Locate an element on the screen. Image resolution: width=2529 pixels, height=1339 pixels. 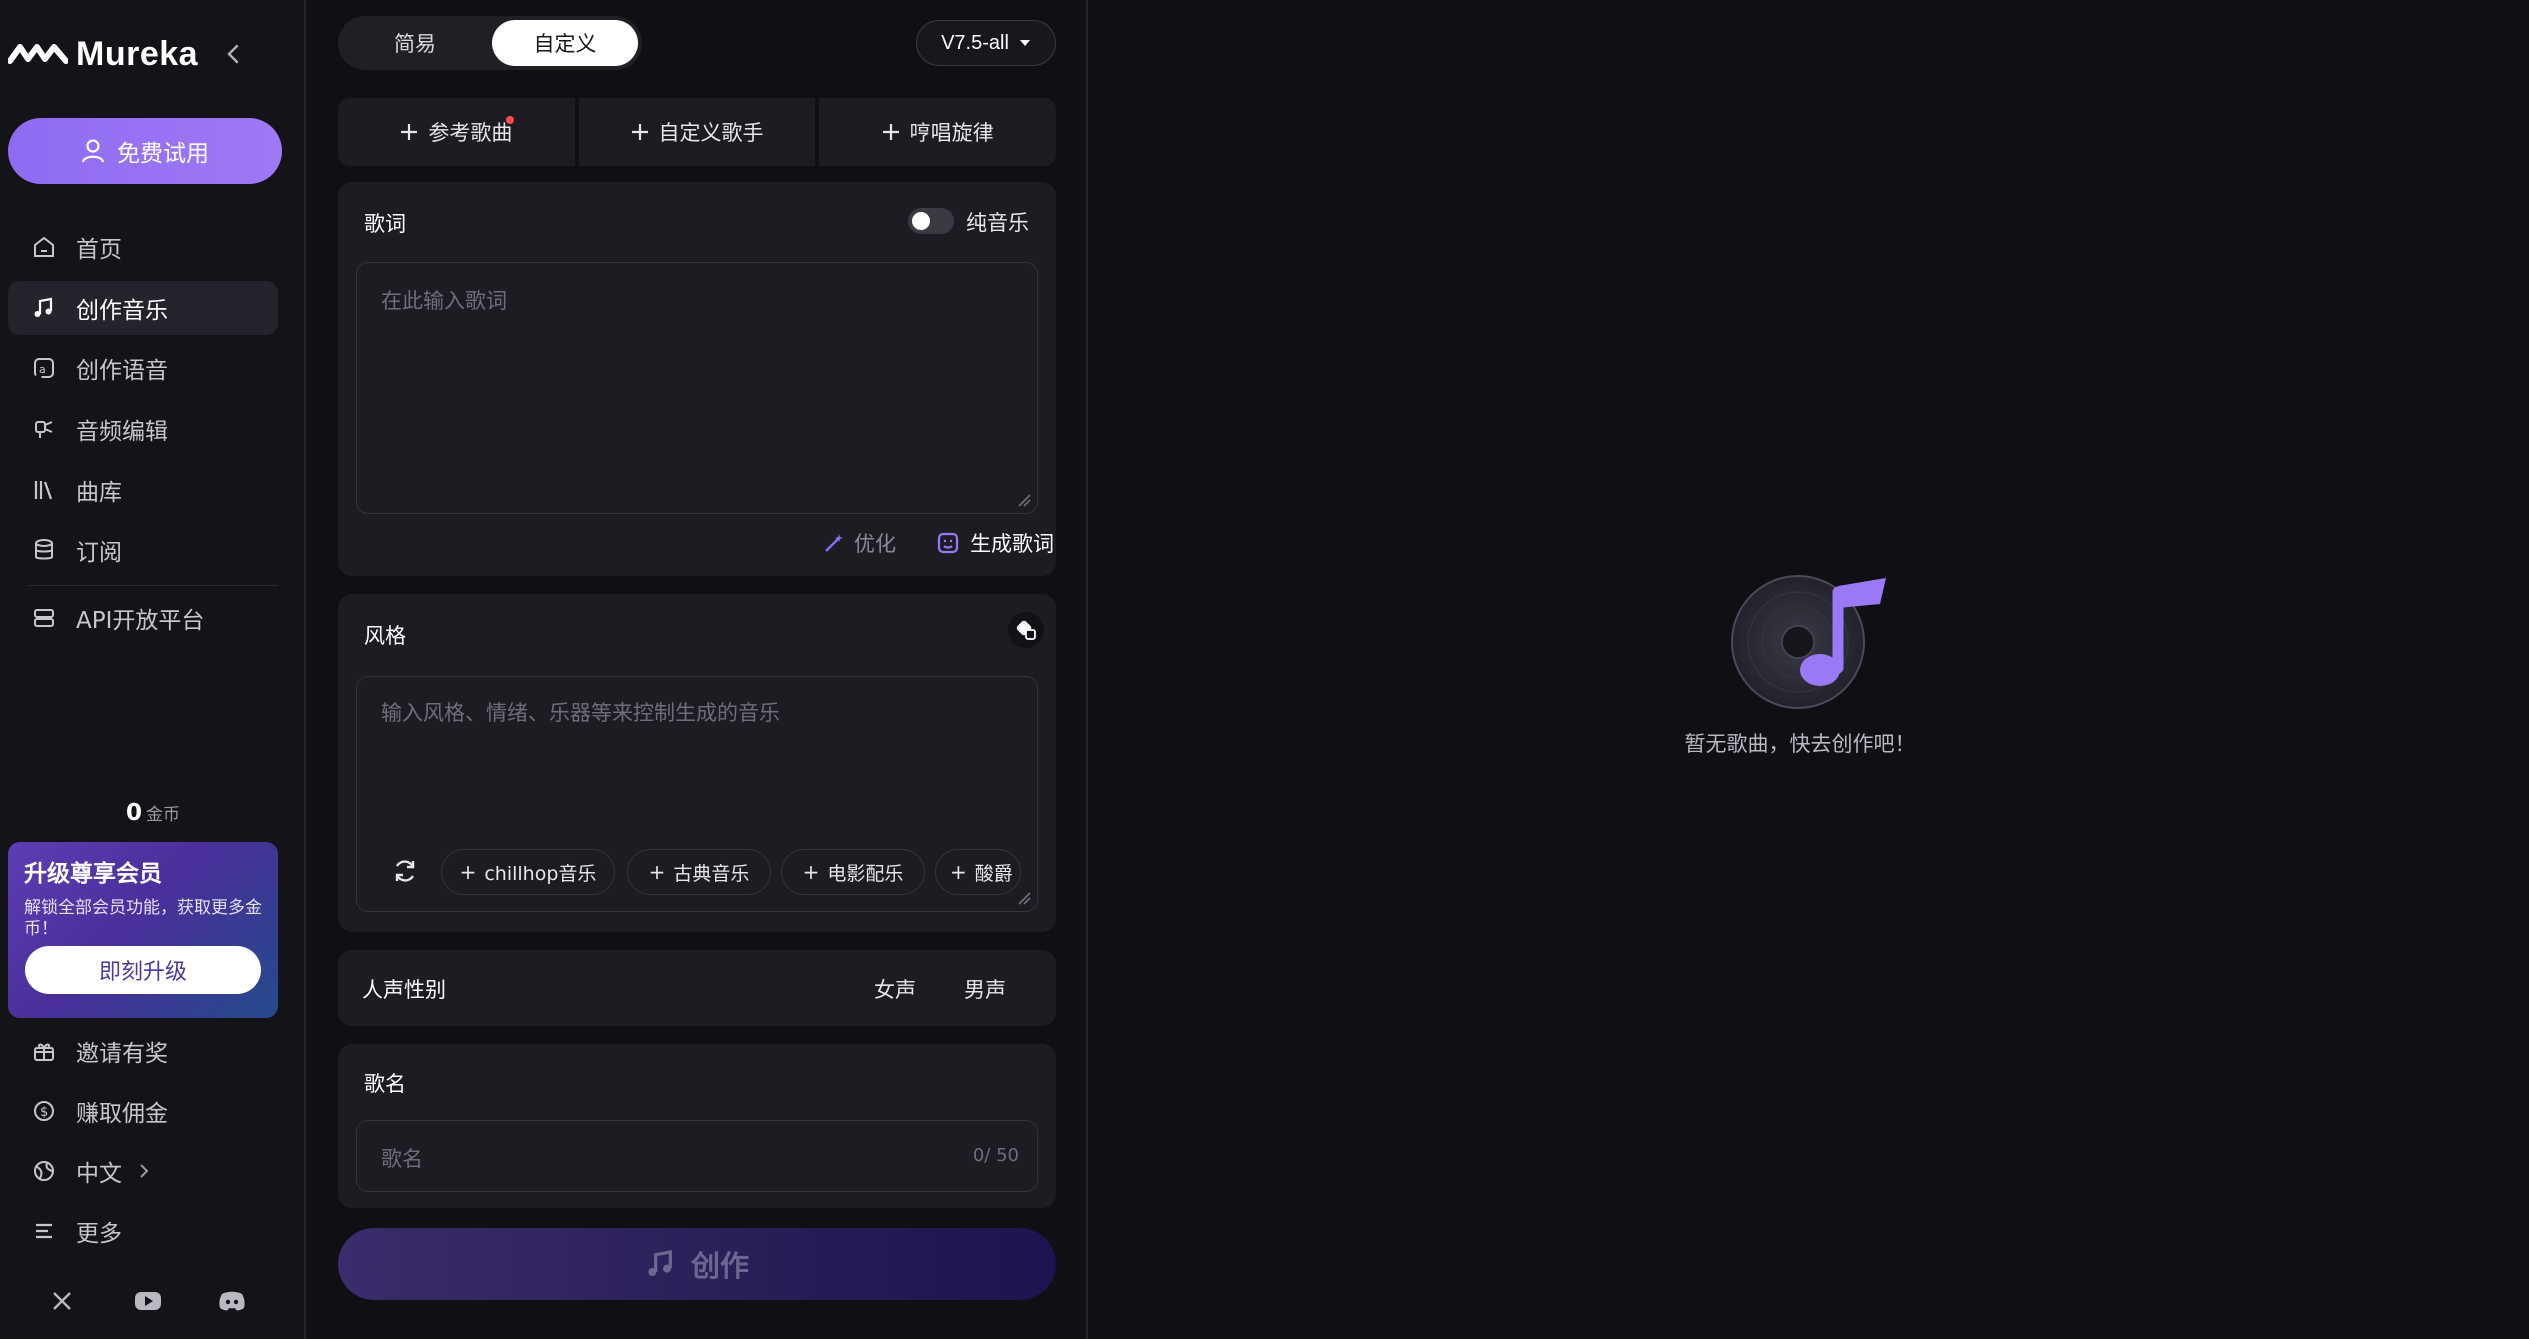
sidebar-item-label: API开放平台 is located at coordinates (140, 621).